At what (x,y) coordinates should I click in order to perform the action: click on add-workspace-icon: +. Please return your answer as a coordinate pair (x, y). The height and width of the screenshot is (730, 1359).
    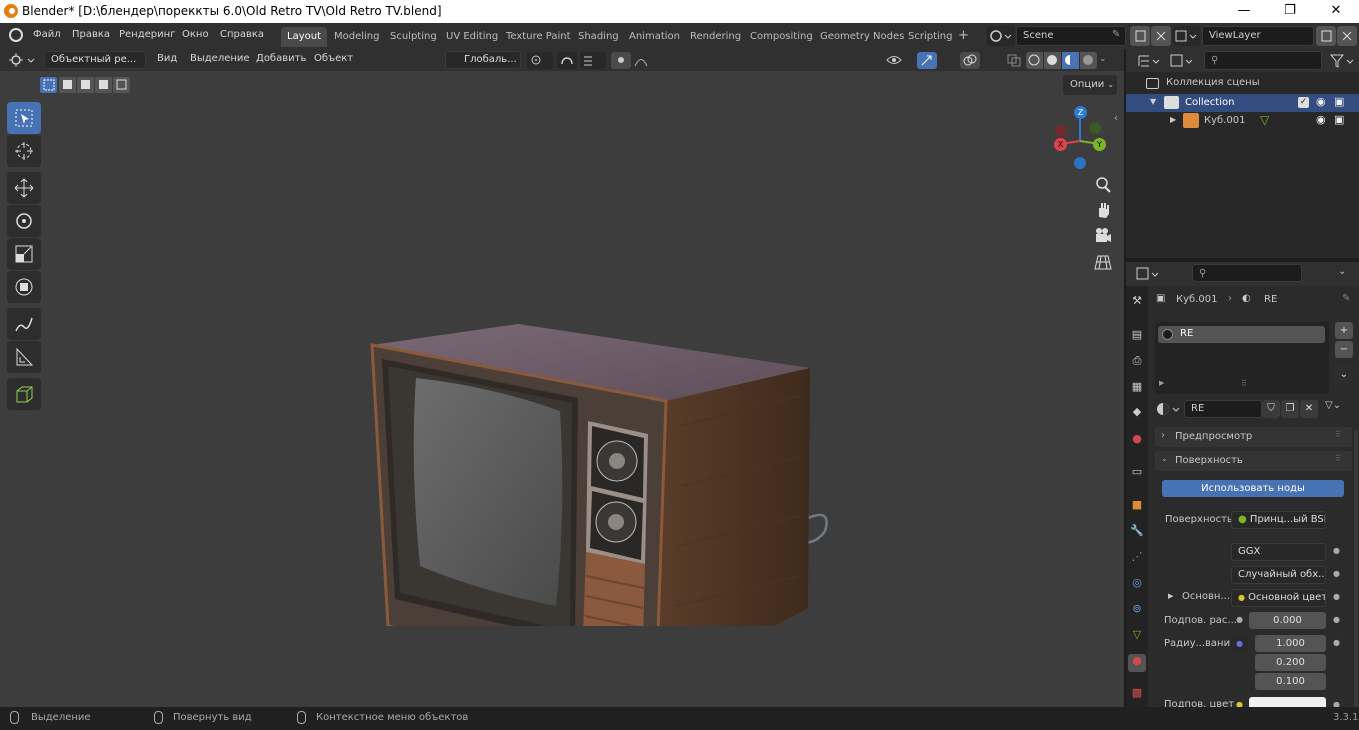
    Looking at the image, I should click on (963, 35).